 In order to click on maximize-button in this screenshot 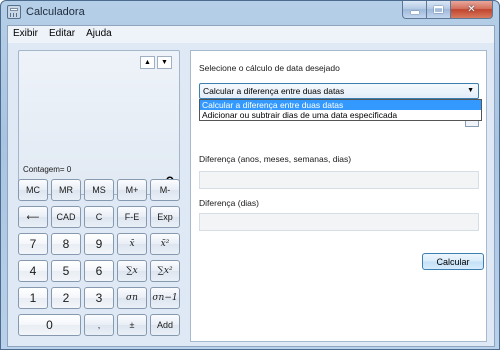, I will do `click(439, 10)`.